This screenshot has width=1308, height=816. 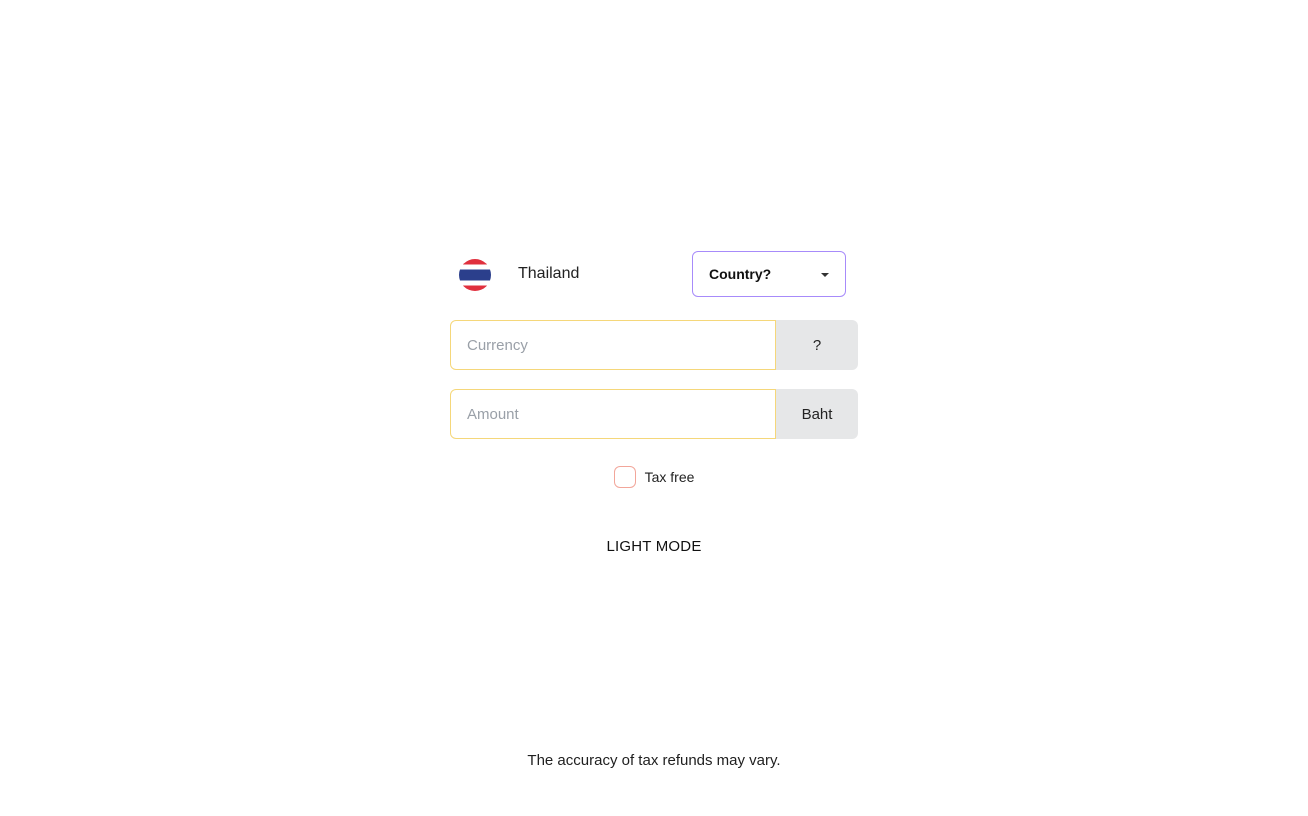 I want to click on amount-unit-addon: Baht, so click(x=817, y=414).